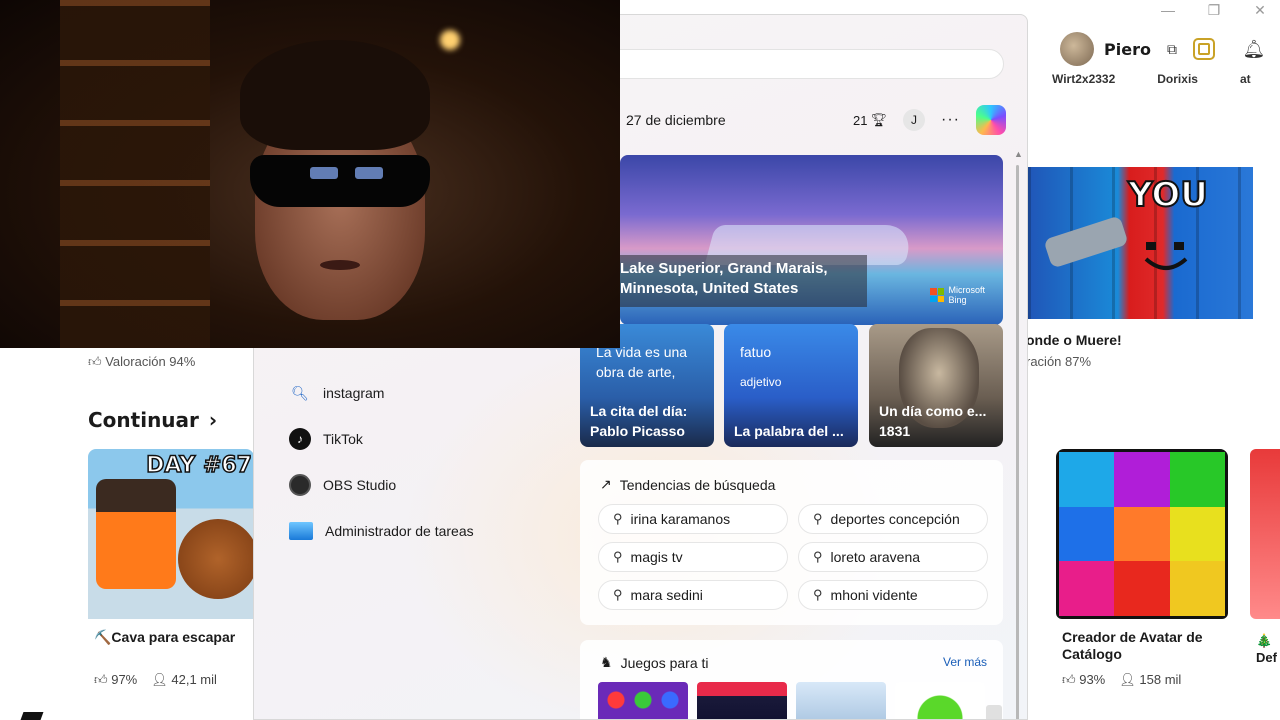 This screenshot has width=1280, height=720. Describe the element at coordinates (756, 352) in the screenshot. I see `tile-top-text: fatuo` at that location.